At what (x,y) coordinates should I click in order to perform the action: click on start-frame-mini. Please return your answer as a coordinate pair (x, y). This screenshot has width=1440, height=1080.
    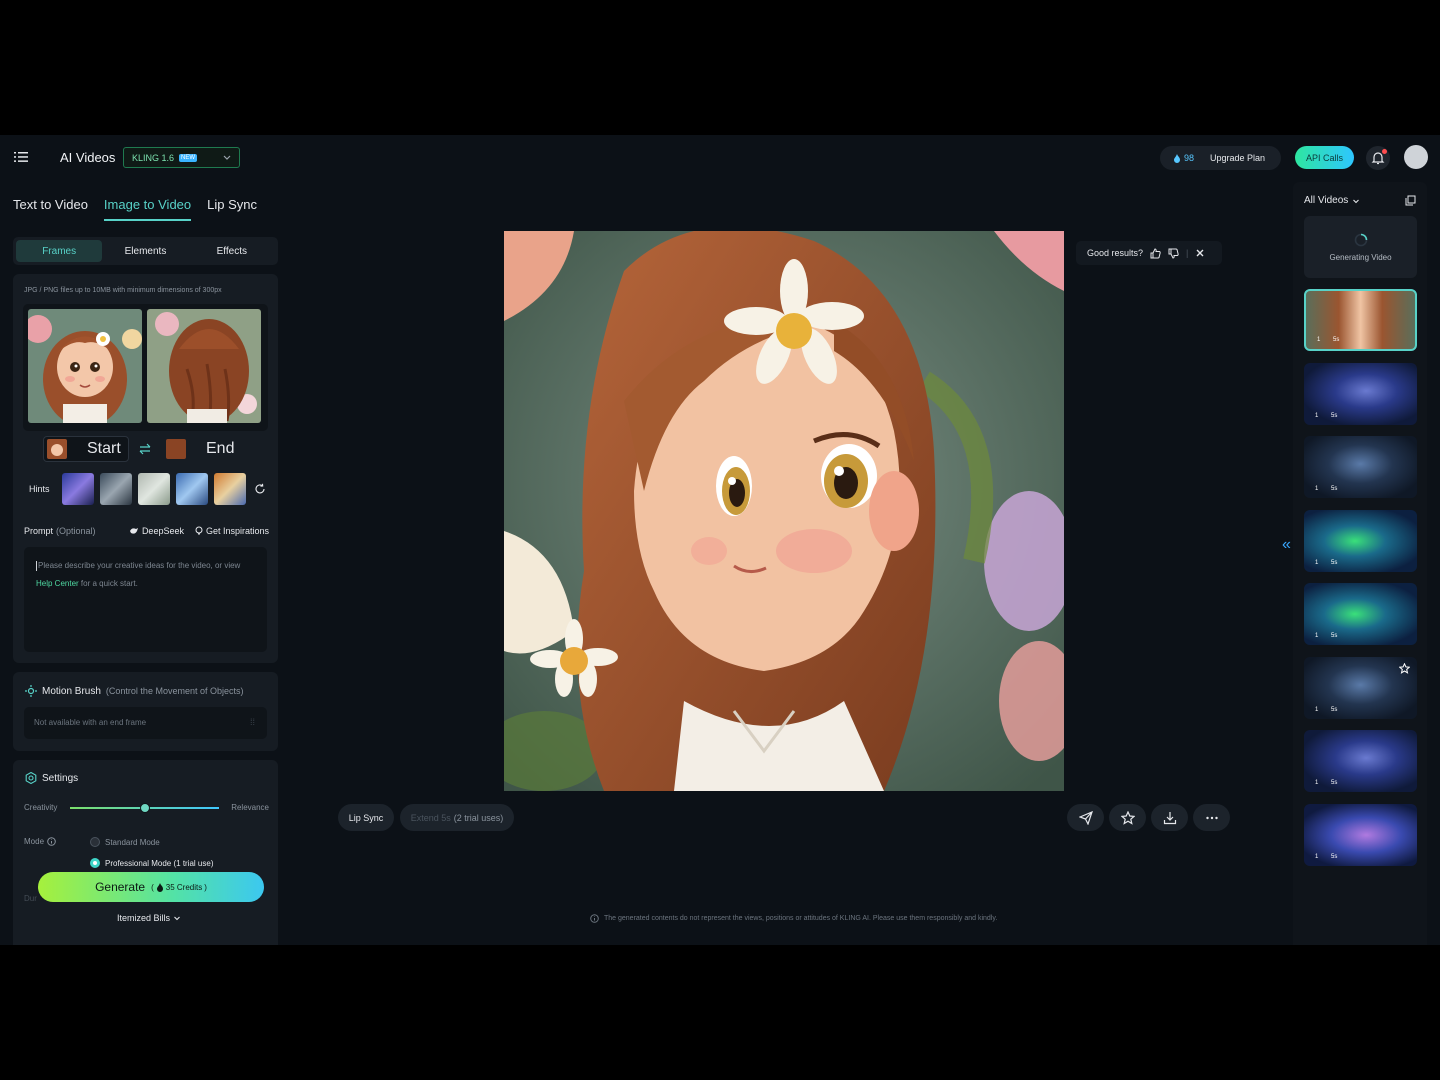
    Looking at the image, I should click on (57, 449).